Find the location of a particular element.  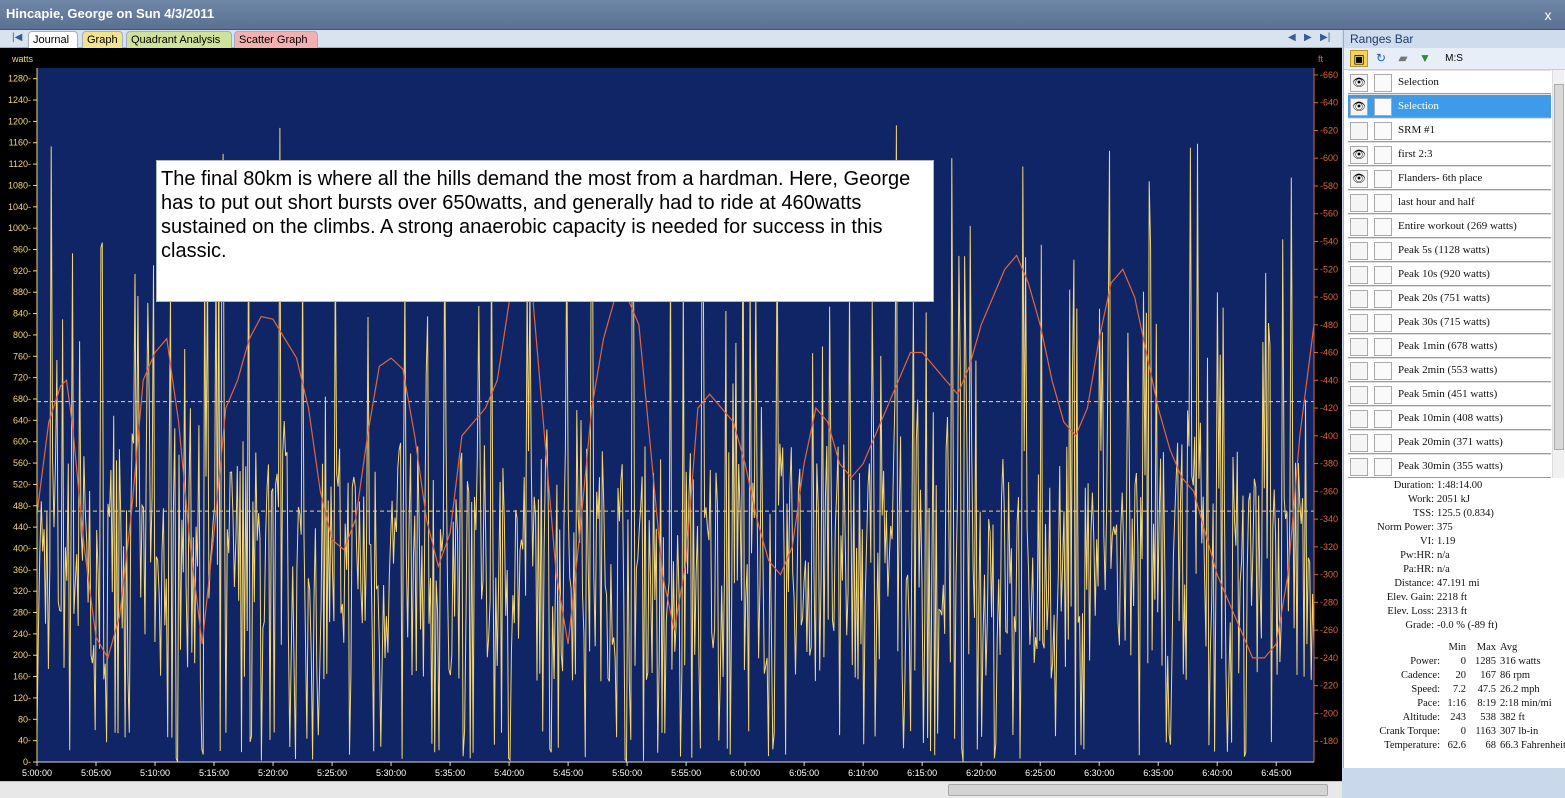

left-axis-tick-label: 760- is located at coordinates (22, 356).